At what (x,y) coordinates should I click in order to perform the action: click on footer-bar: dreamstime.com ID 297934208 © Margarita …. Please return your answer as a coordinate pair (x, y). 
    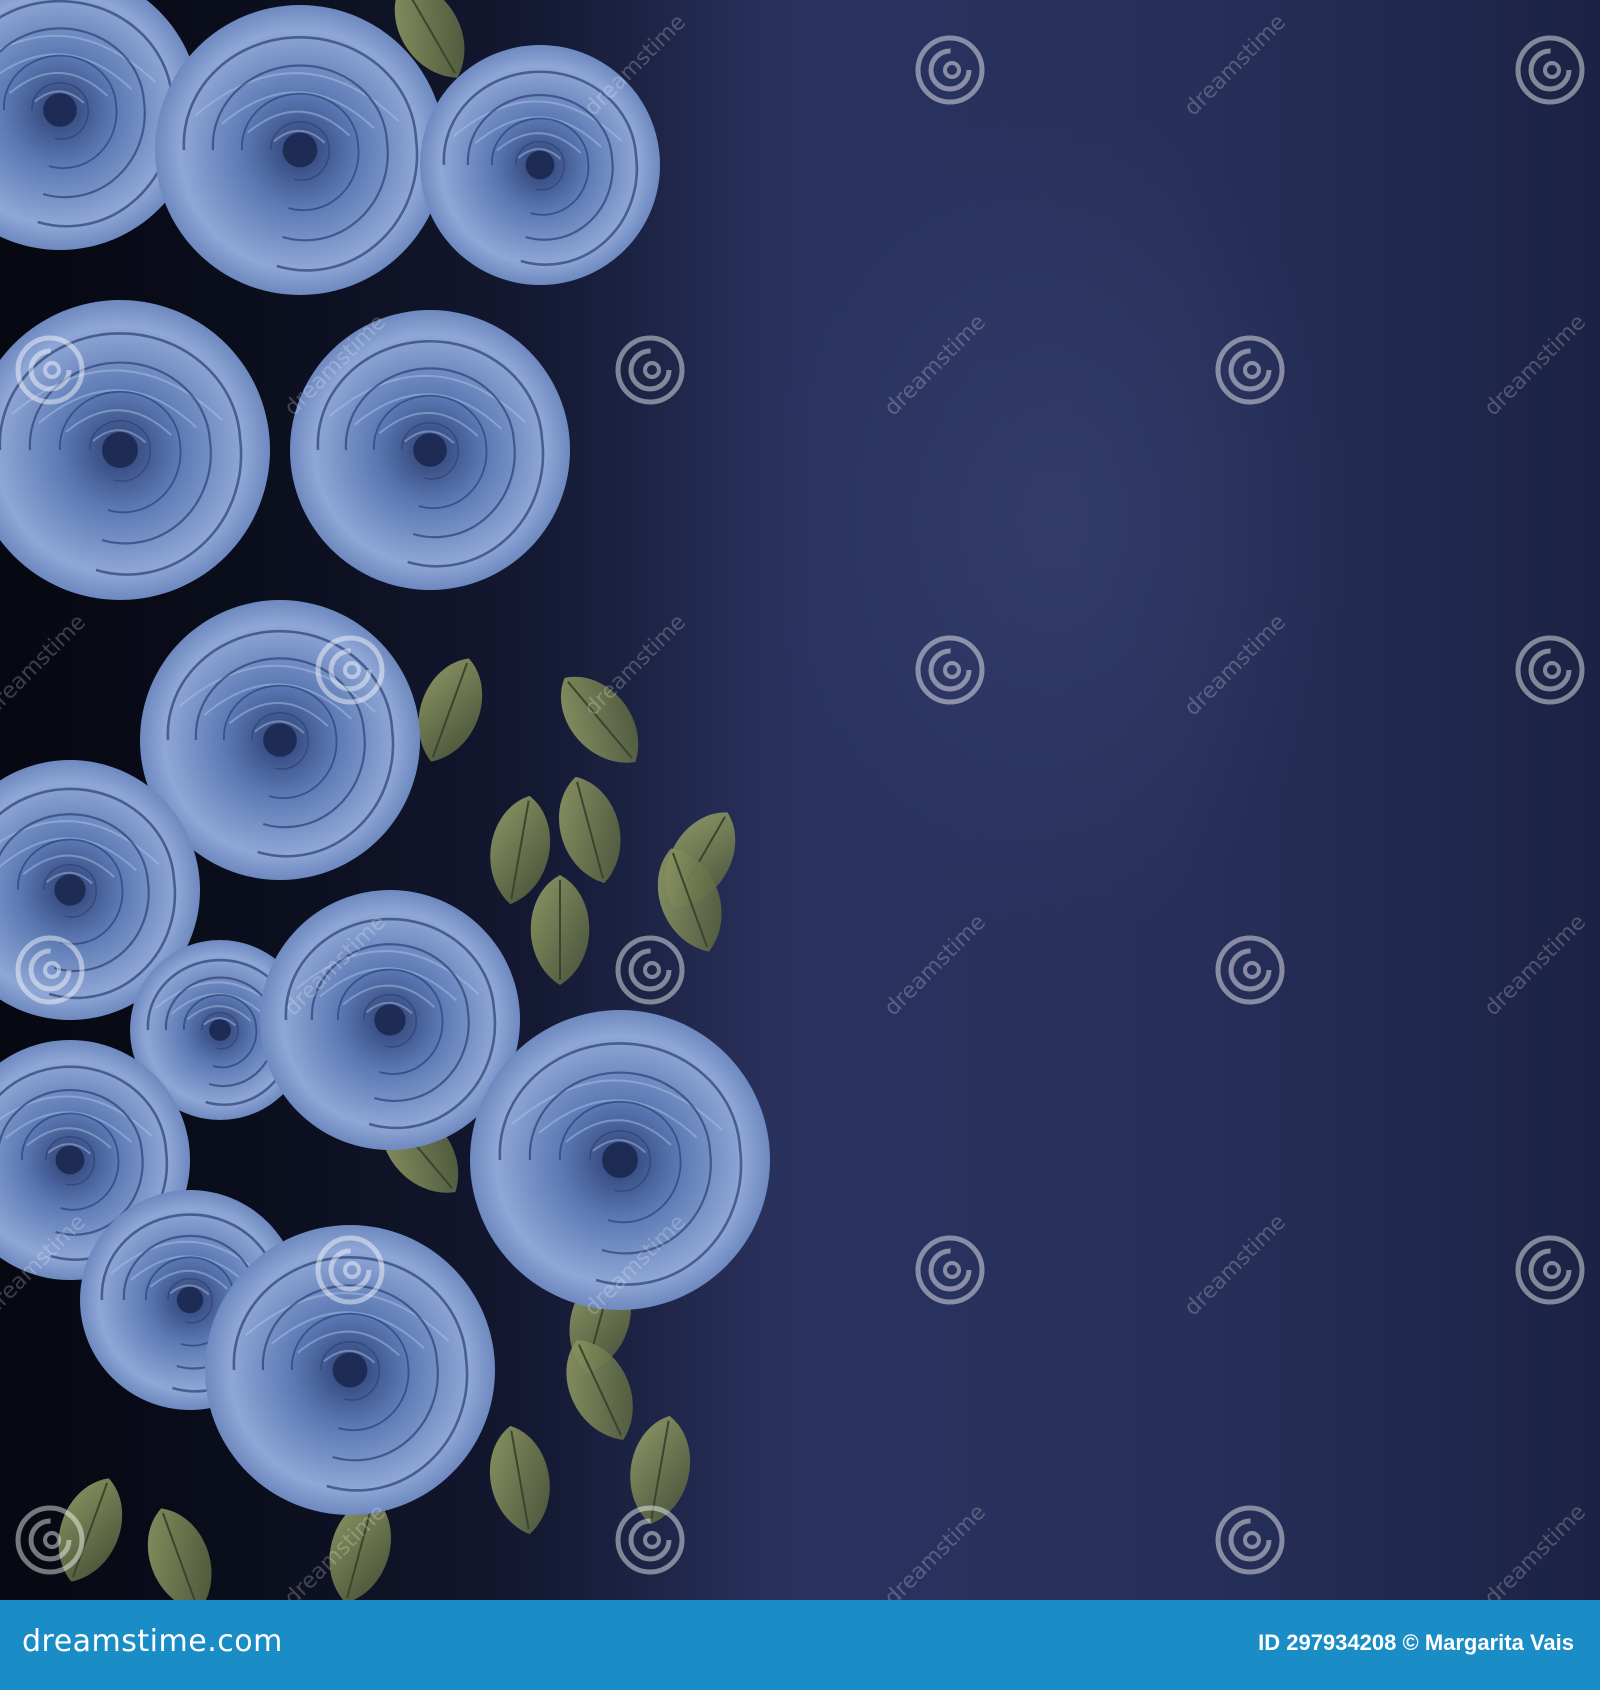
    Looking at the image, I should click on (800, 1645).